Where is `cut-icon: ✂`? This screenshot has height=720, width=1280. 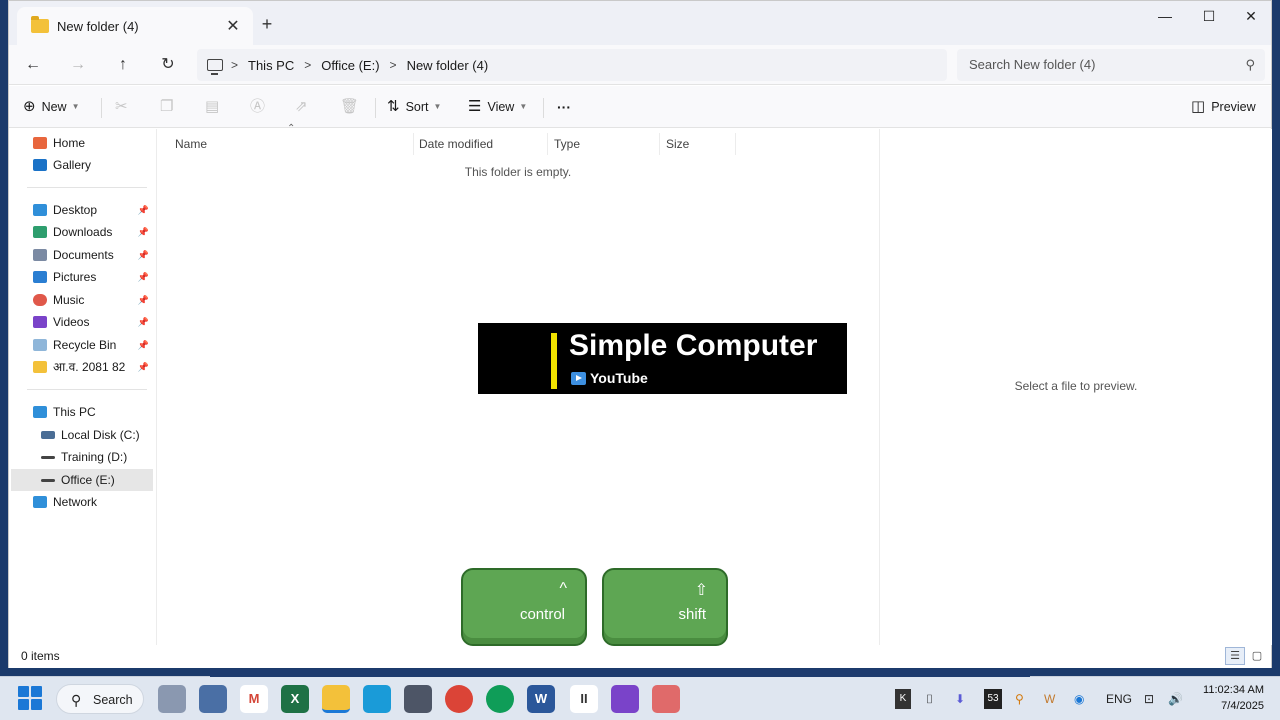 cut-icon: ✂ is located at coordinates (121, 106).